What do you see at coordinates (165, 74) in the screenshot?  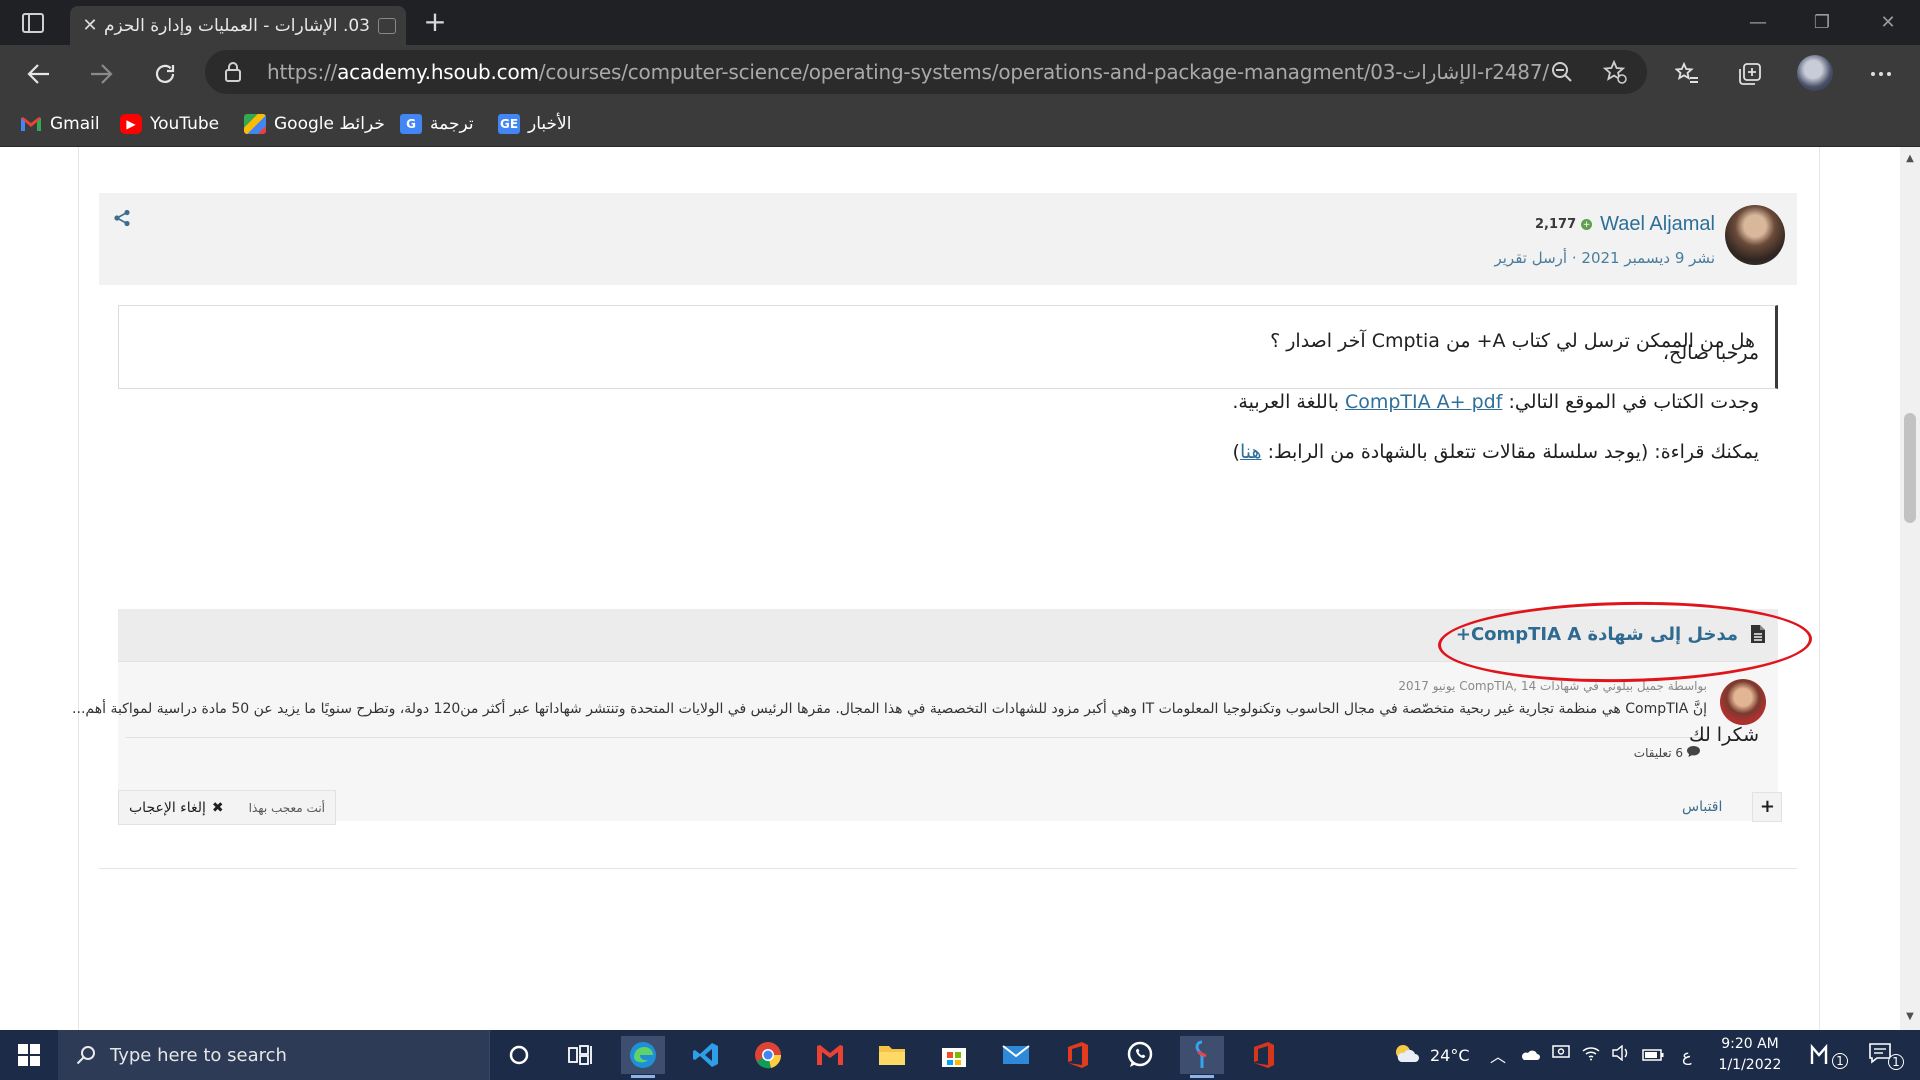 I see `reload-button` at bounding box center [165, 74].